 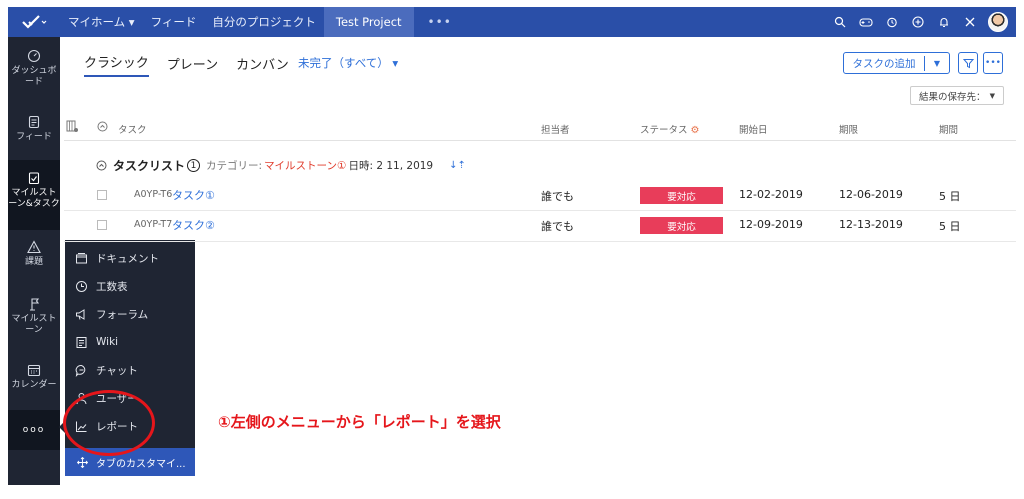 What do you see at coordinates (664, 130) in the screenshot?
I see `column-header-status-label: ステータス` at bounding box center [664, 130].